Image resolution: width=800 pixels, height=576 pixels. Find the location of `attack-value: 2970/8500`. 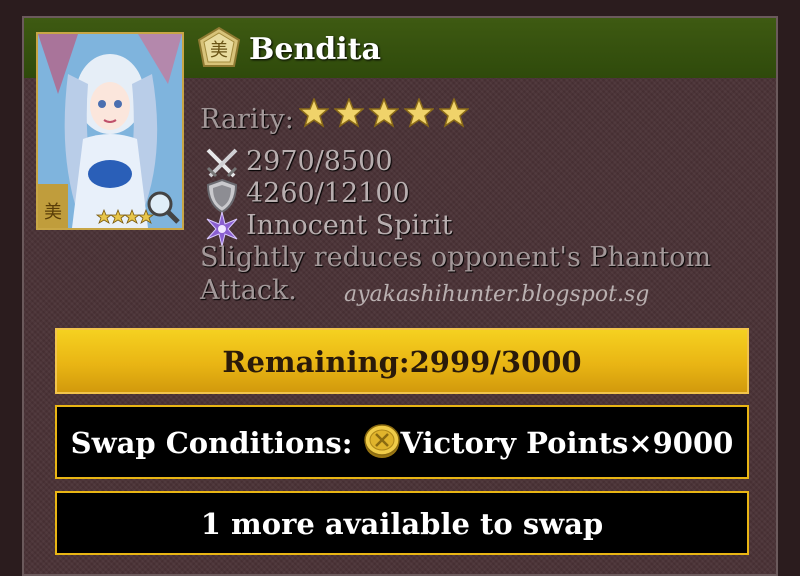

attack-value: 2970/8500 is located at coordinates (319, 161).